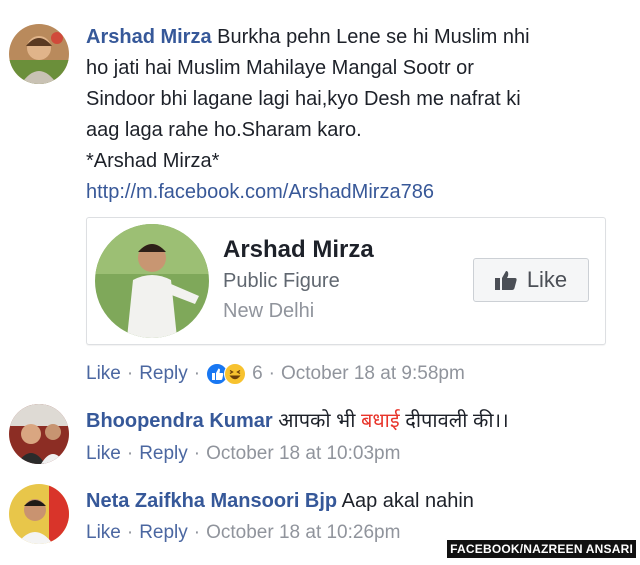 The width and height of the screenshot is (640, 565). I want to click on comment-actions: Like · Reply · October 18 at 10:03pm, so click(243, 454).